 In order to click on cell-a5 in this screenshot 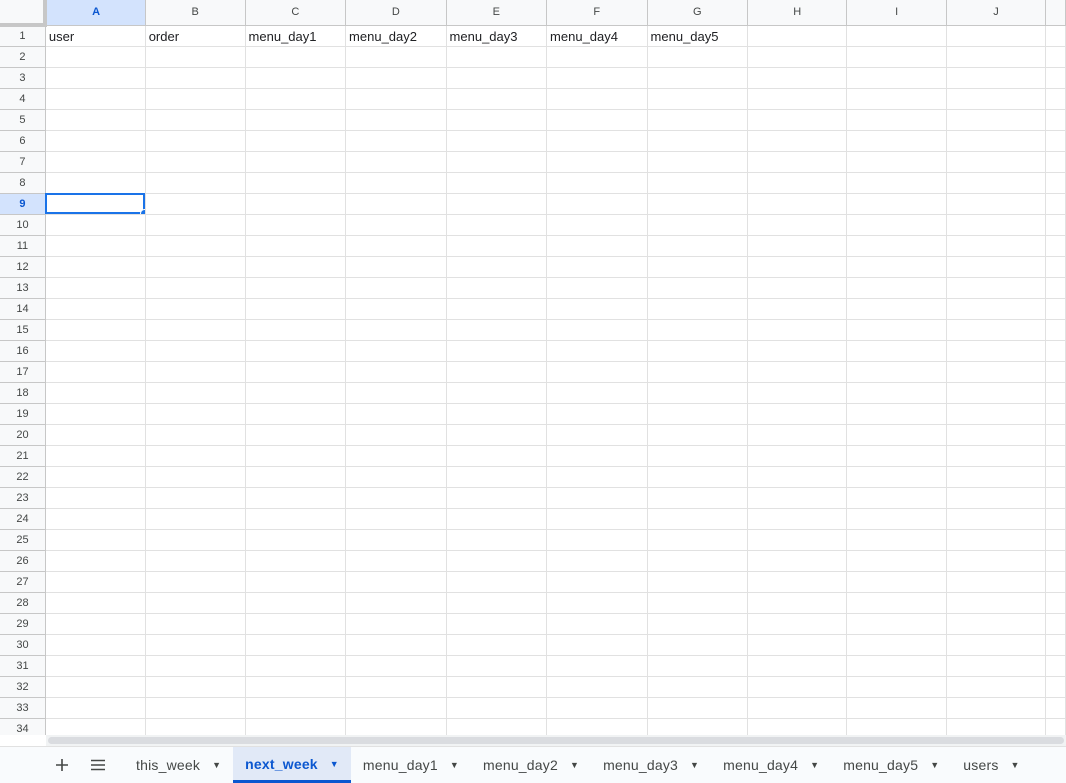, I will do `click(95, 120)`.